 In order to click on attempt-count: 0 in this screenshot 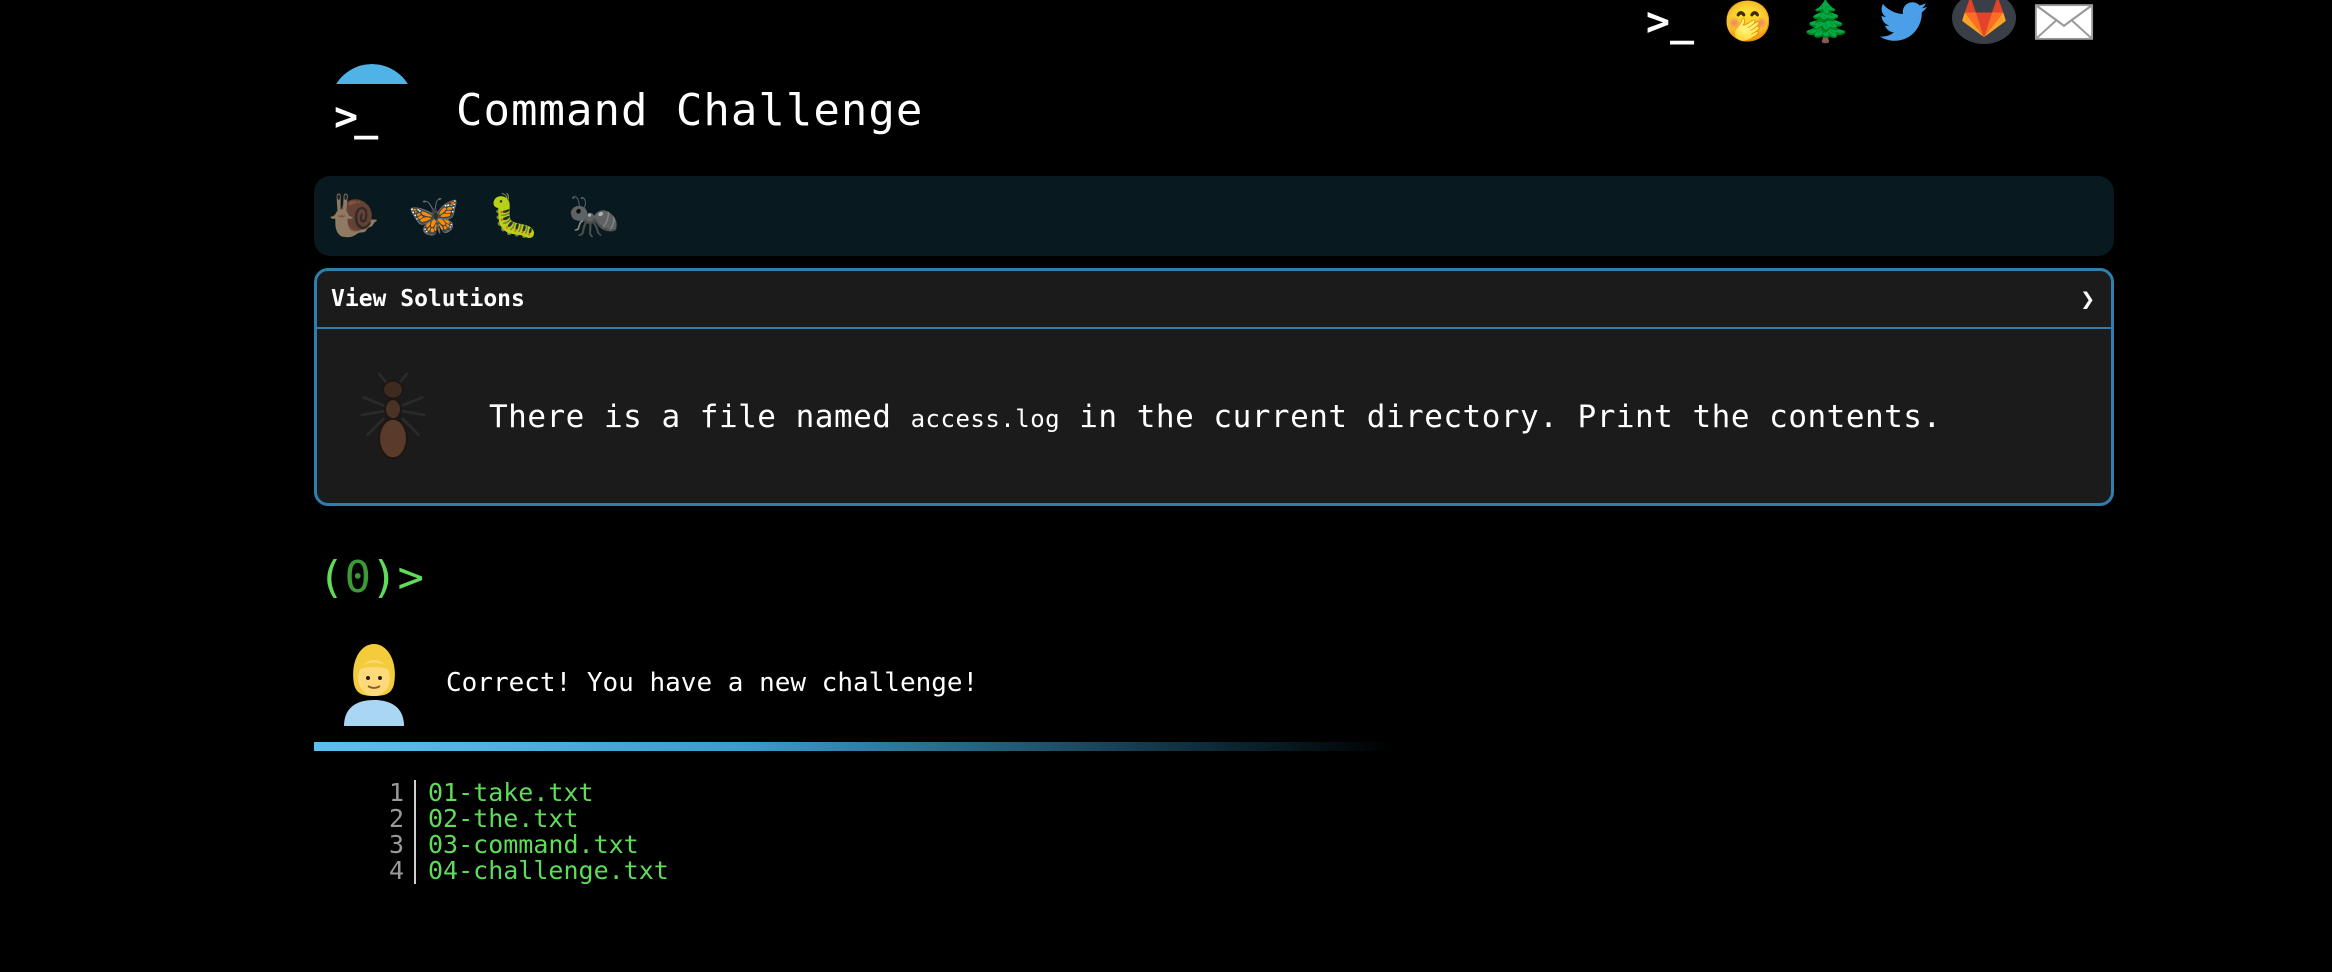, I will do `click(358, 577)`.